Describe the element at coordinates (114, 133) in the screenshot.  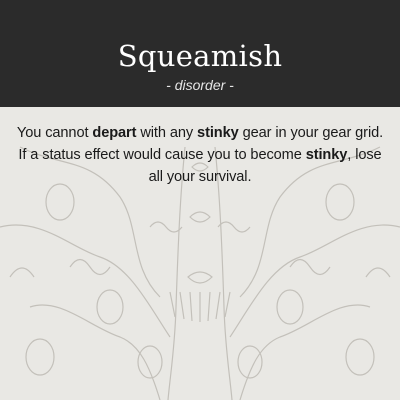
I see `keyword-depart: depart` at that location.